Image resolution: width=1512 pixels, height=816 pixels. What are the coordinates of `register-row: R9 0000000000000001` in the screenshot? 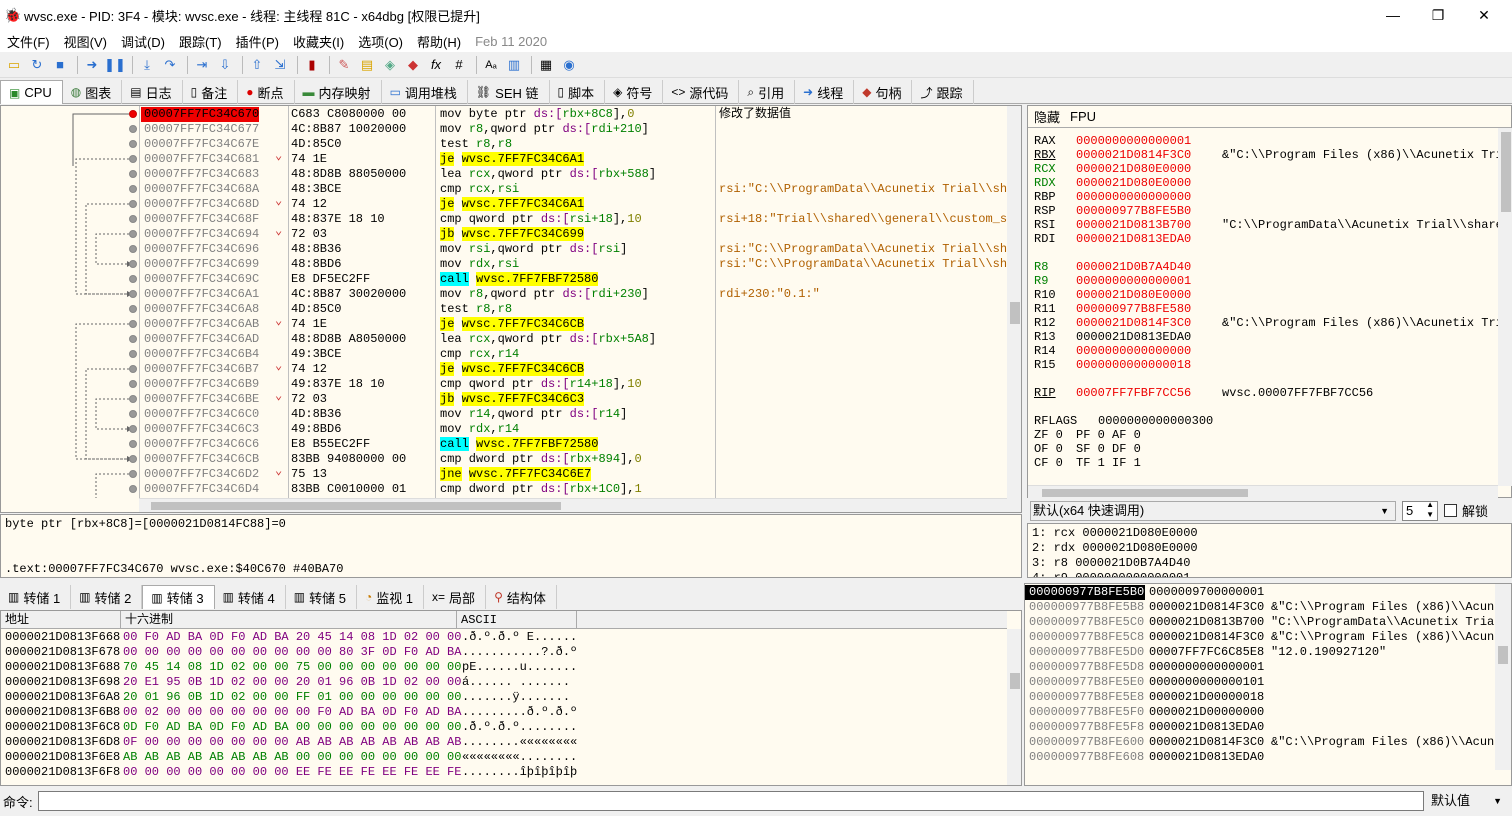 It's located at (1272, 281).